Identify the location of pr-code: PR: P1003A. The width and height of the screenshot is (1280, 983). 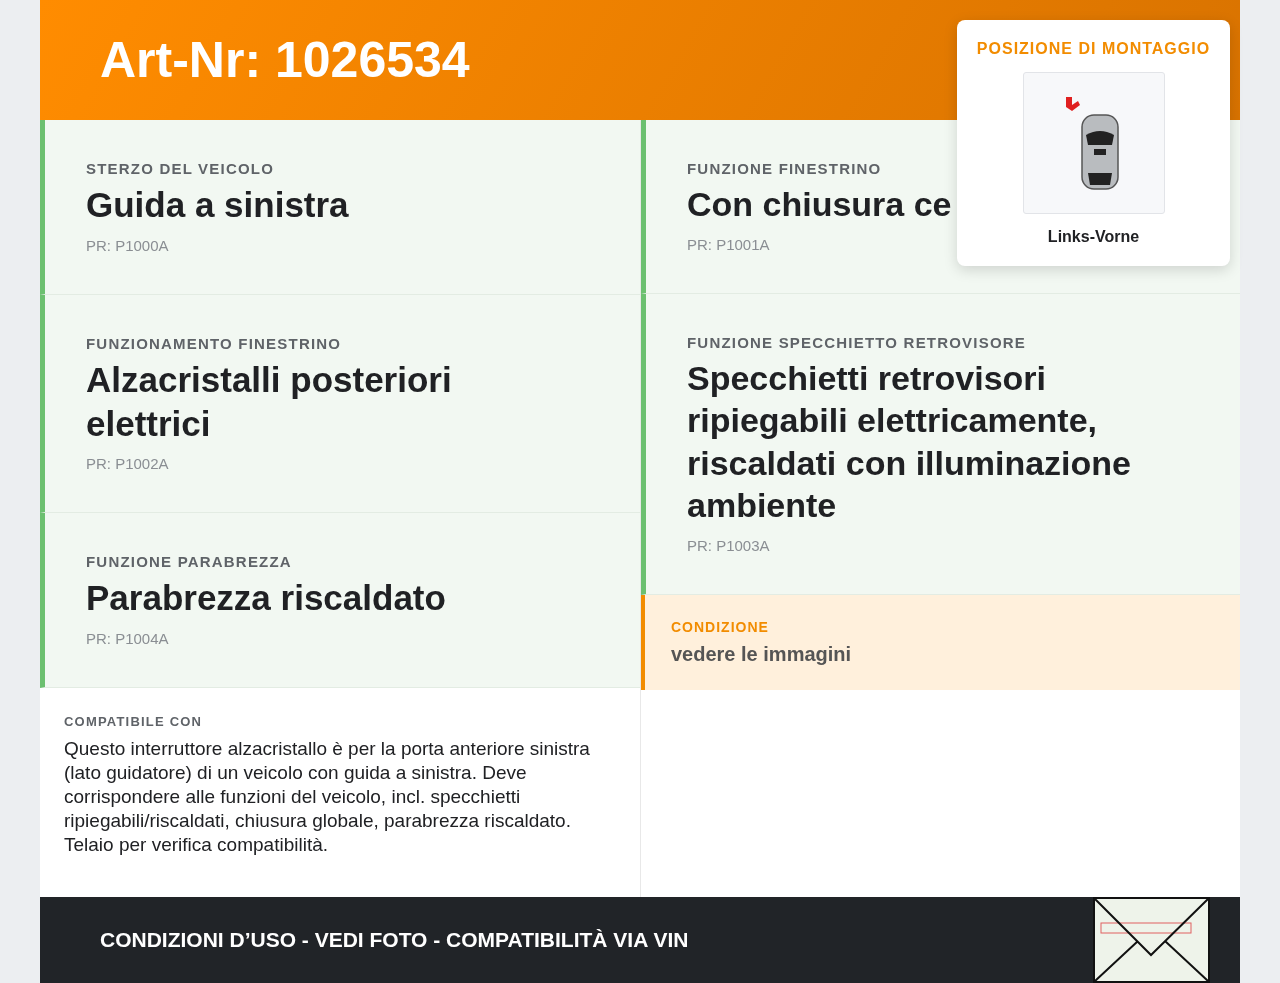
(728, 545).